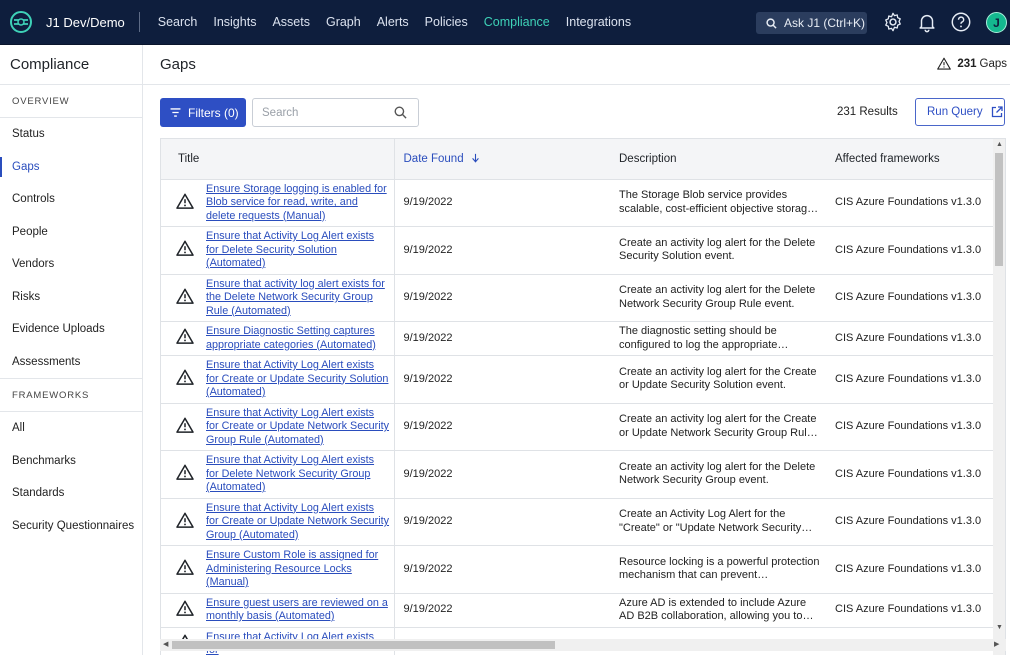 The height and width of the screenshot is (655, 1010). I want to click on search-input, so click(327, 112).